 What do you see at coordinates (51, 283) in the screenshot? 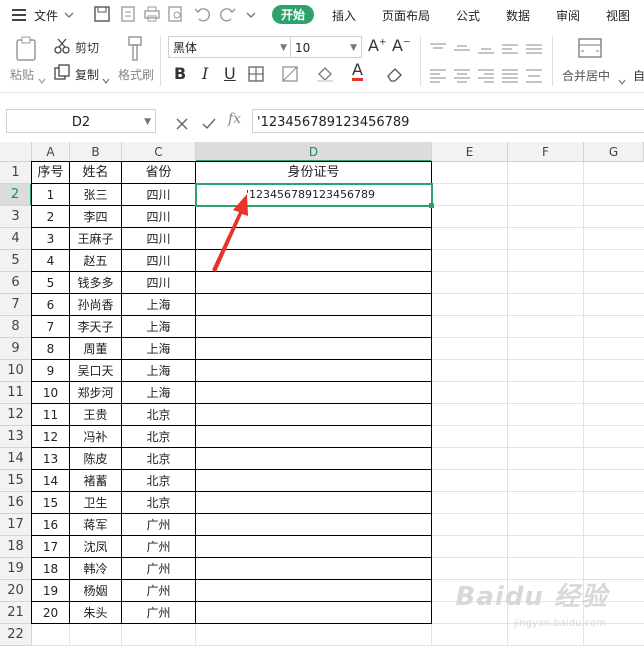
I see `table-cell: 5` at bounding box center [51, 283].